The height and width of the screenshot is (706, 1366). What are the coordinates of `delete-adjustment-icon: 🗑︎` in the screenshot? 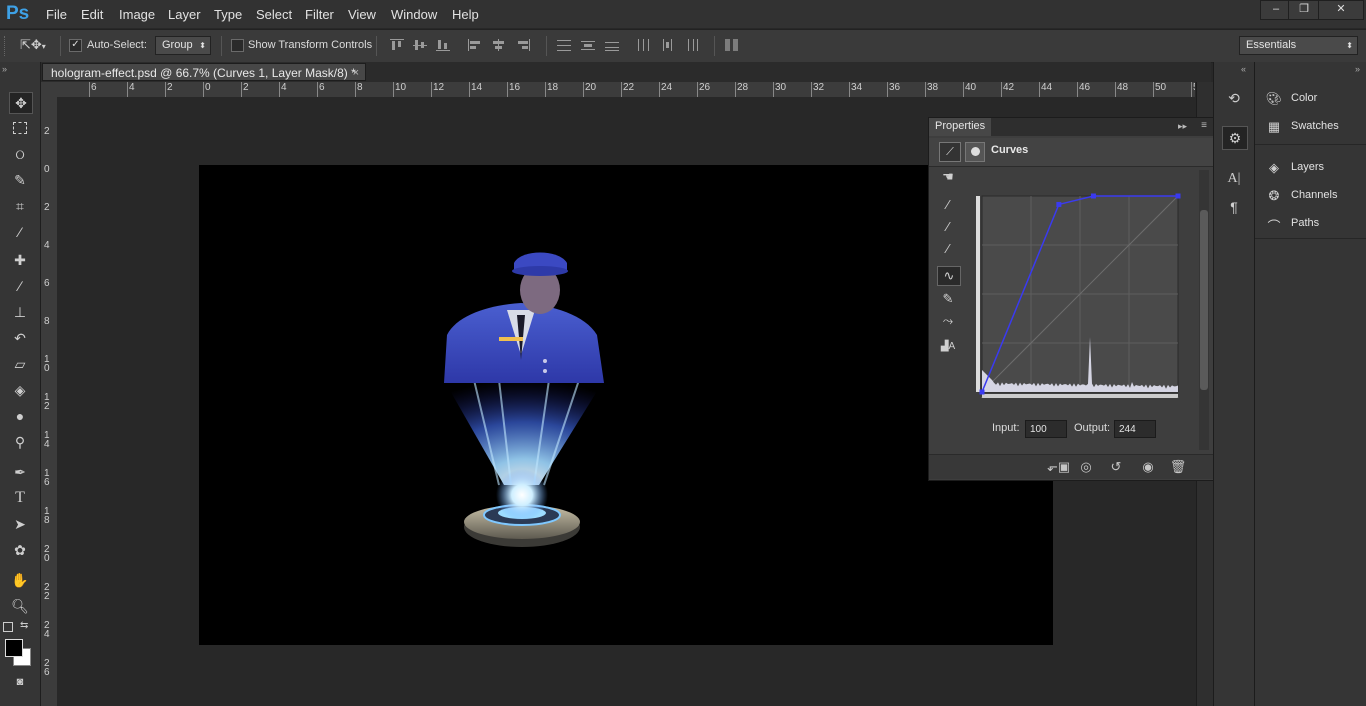 It's located at (1178, 467).